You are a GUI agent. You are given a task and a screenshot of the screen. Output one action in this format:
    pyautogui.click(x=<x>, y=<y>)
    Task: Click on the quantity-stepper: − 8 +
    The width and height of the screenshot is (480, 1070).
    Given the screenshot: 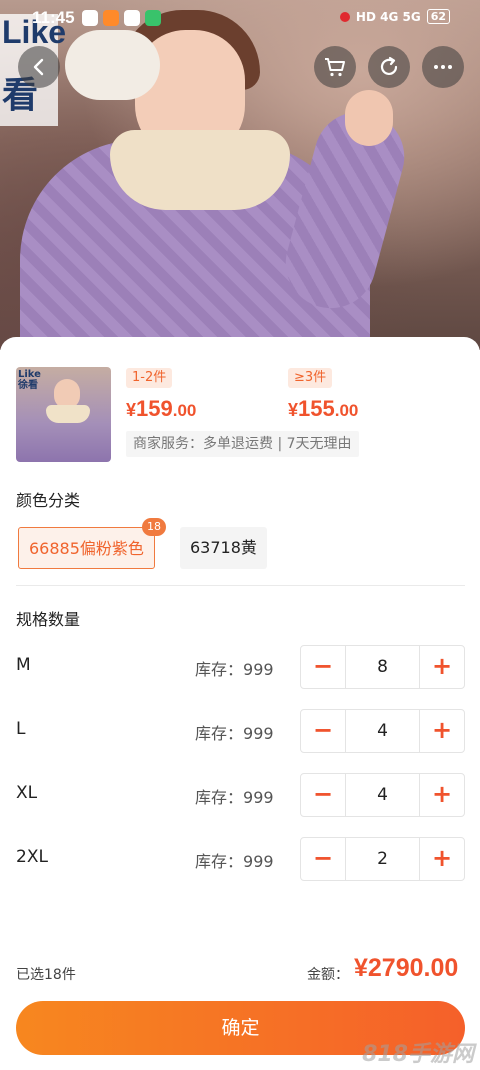 What is the action you would take?
    pyautogui.click(x=382, y=667)
    